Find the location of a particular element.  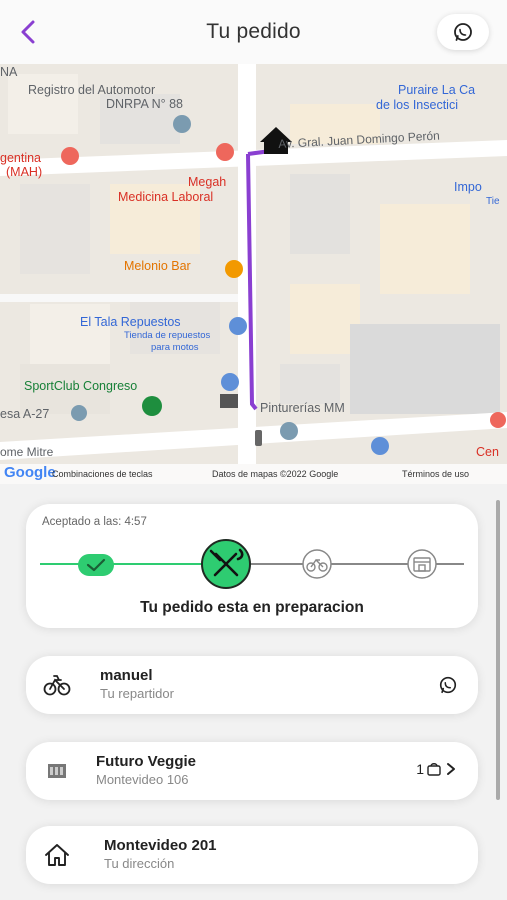

courier-name: manuel is located at coordinates (126, 675).